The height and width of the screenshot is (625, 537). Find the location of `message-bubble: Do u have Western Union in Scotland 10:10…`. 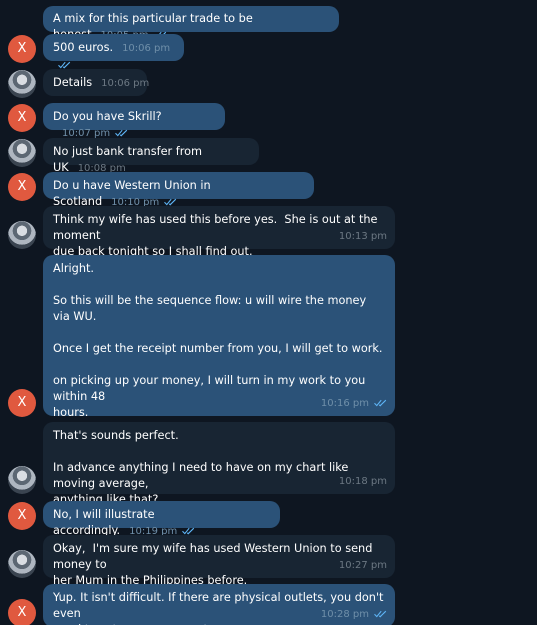

message-bubble: Do u have Western Union in Scotland 10:10… is located at coordinates (178, 190).